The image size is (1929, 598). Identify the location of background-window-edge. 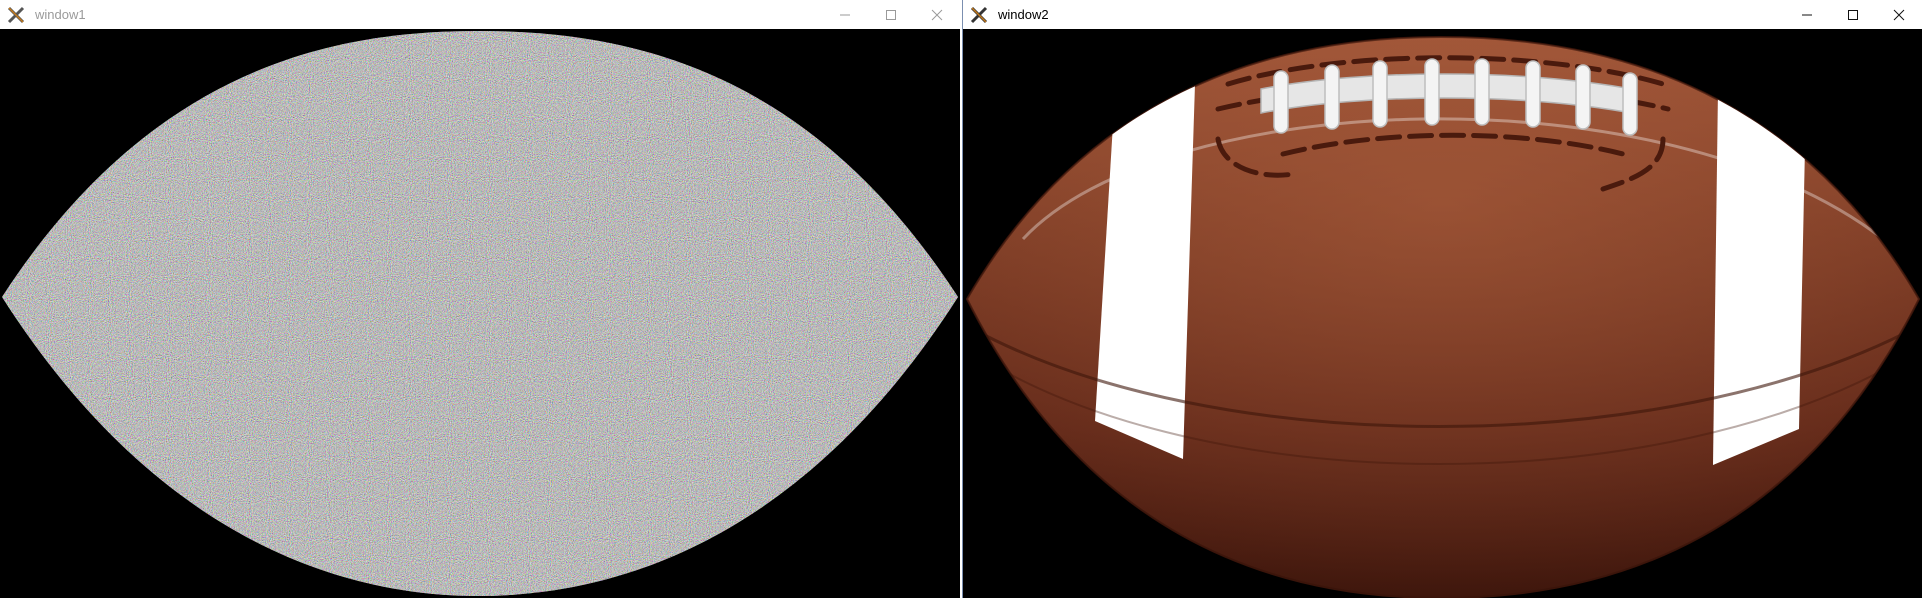
(1925, 299).